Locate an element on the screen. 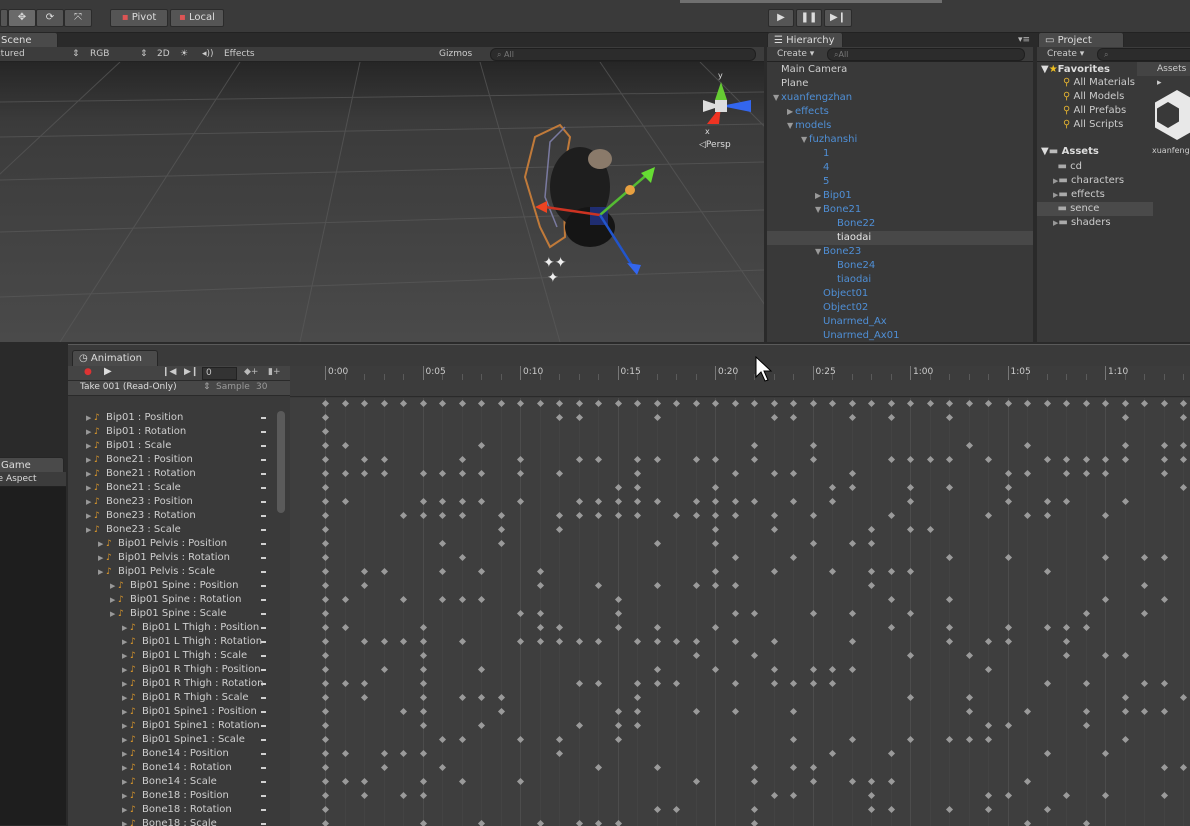 The width and height of the screenshot is (1190, 826). animation-track: ▶ ♪ Bone23 : Scale is located at coordinates (170, 530).